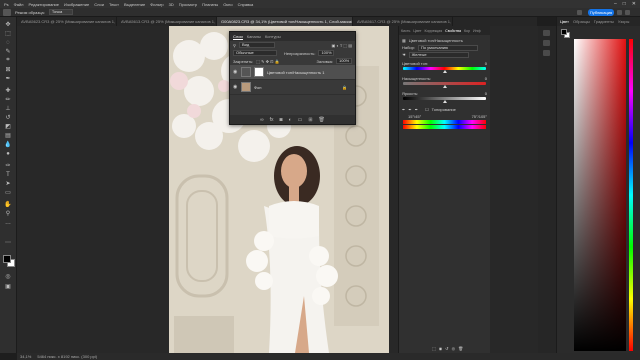 The image size is (640, 360). Describe the element at coordinates (454, 348) in the screenshot. I see `visibility-icon: ◎` at that location.